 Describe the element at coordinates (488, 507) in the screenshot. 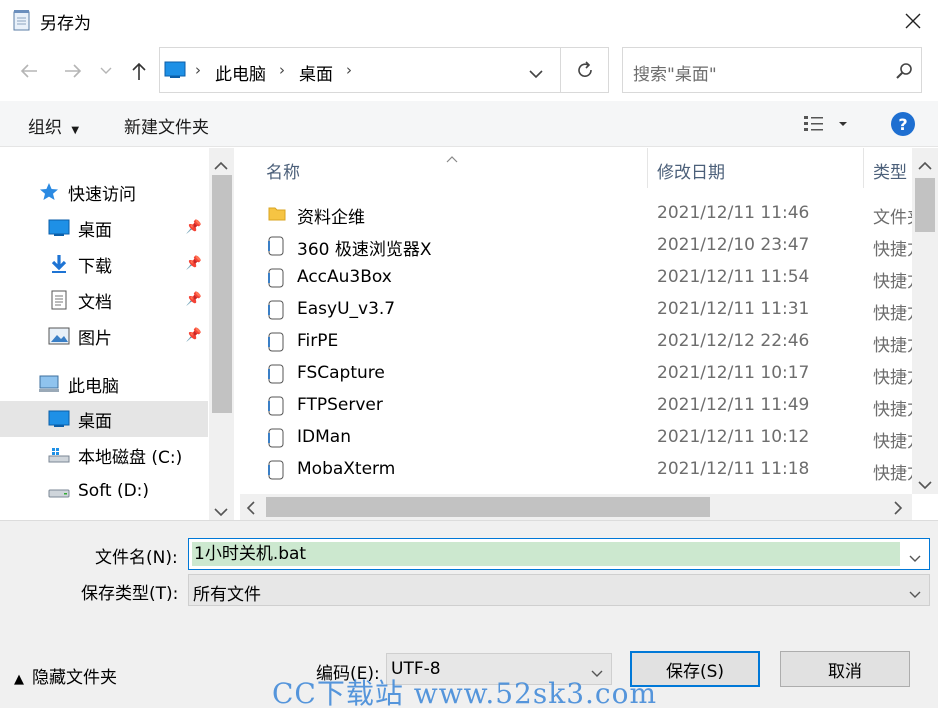

I see `file-list-horizontal-scroll-thumb` at that location.